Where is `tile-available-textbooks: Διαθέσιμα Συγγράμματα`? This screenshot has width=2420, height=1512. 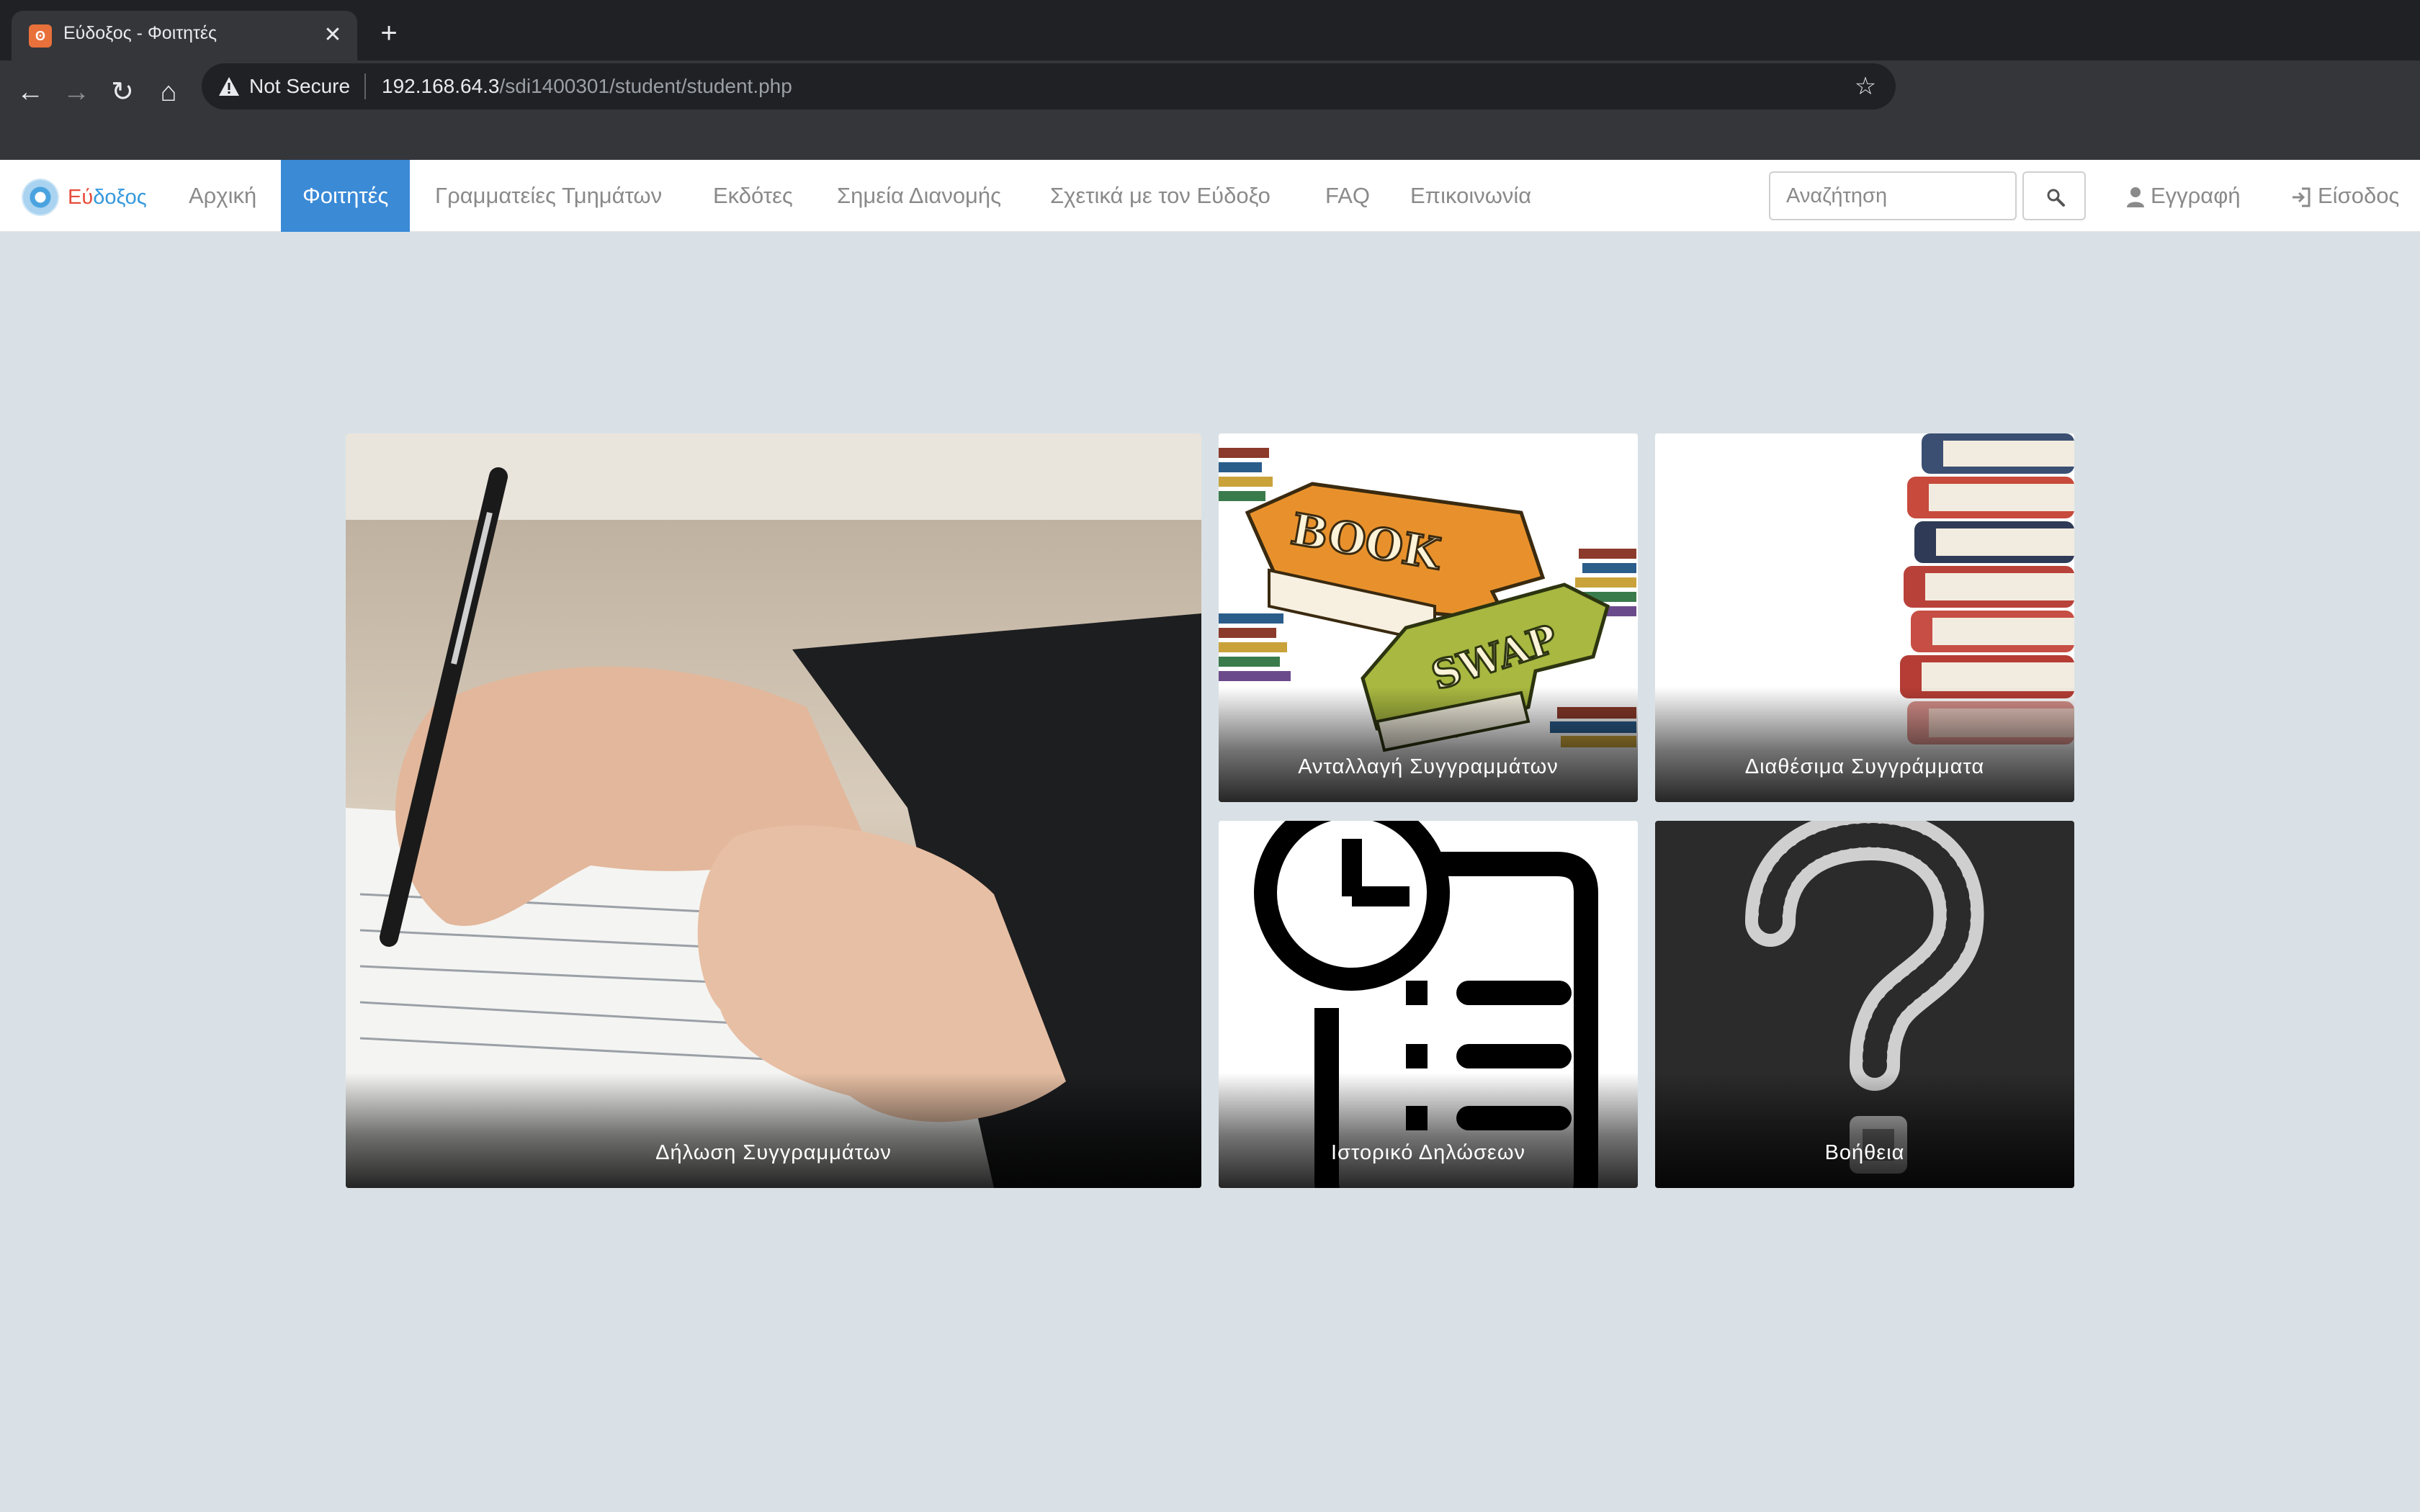
tile-available-textbooks: Διαθέσιμα Συγγράμματα is located at coordinates (1865, 617).